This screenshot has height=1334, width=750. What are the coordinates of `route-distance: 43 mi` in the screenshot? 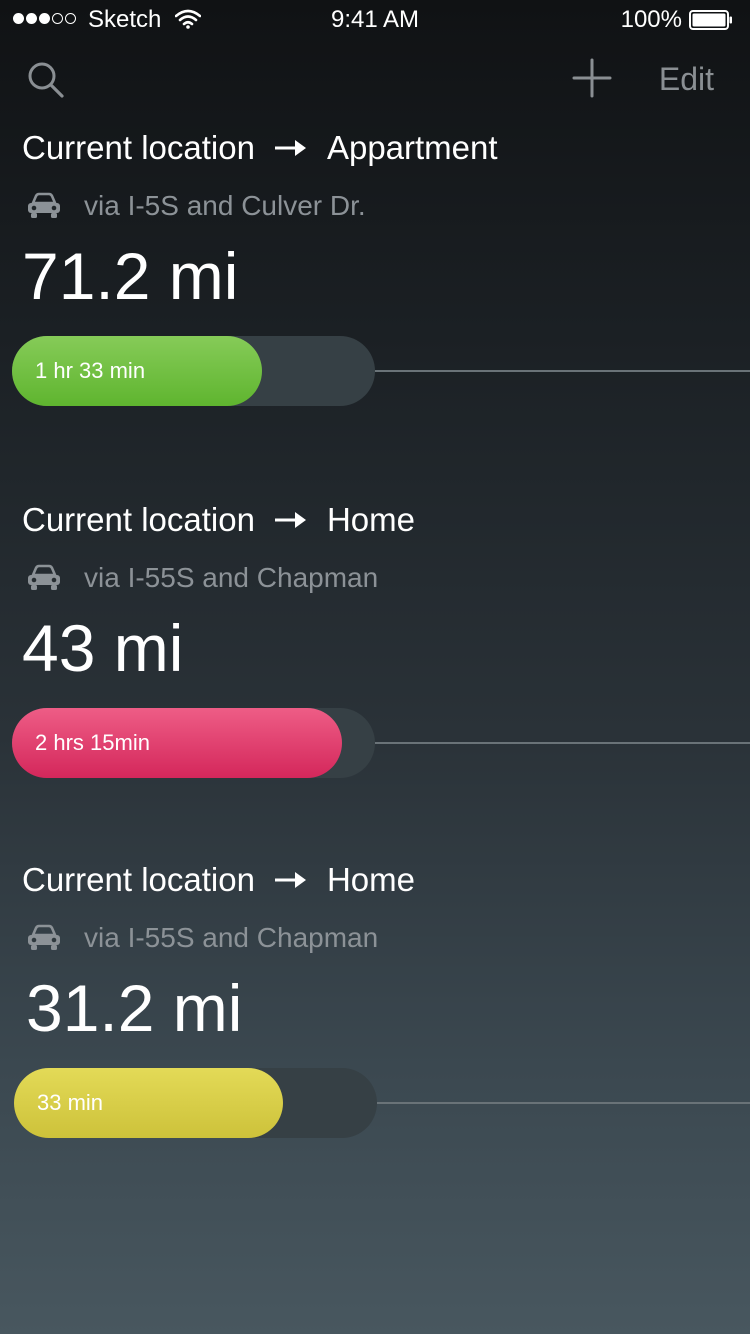 It's located at (103, 648).